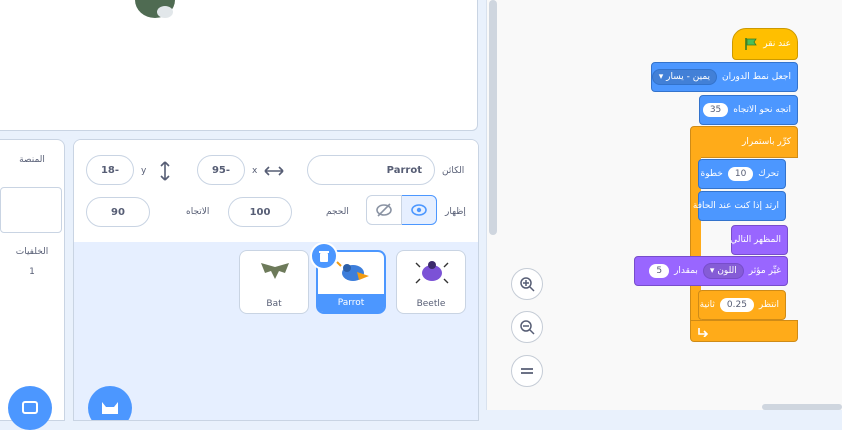 Image resolution: width=842 pixels, height=430 pixels. What do you see at coordinates (766, 142) in the screenshot?
I see `forever-label: كرِّر باستمرار` at bounding box center [766, 142].